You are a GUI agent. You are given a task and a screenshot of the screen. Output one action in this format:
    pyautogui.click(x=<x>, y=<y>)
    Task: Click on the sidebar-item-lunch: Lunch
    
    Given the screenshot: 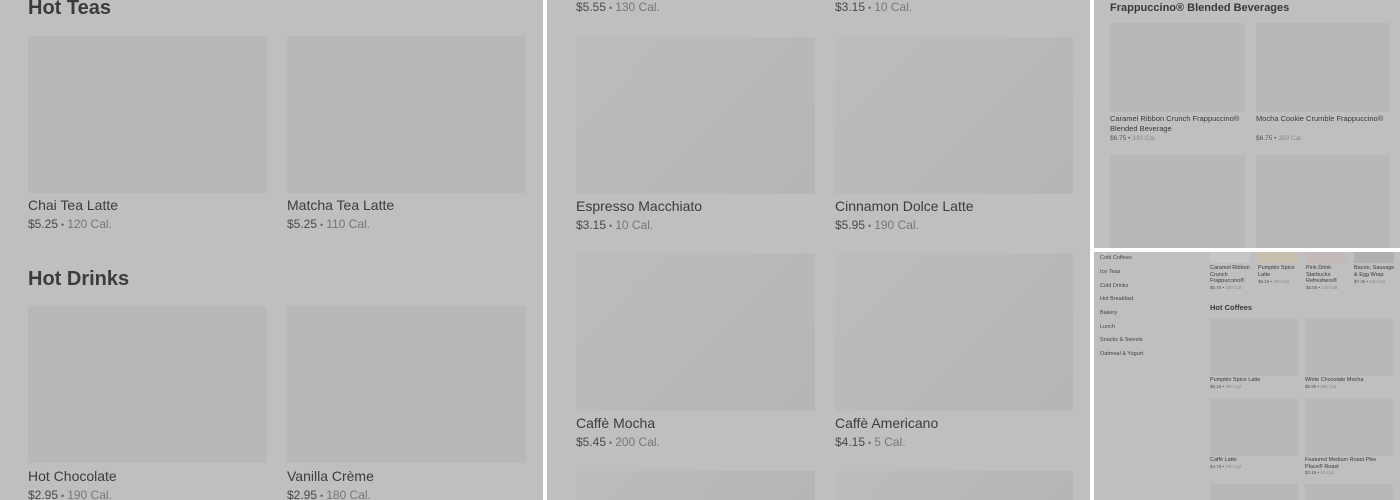 What is the action you would take?
    pyautogui.click(x=1107, y=327)
    